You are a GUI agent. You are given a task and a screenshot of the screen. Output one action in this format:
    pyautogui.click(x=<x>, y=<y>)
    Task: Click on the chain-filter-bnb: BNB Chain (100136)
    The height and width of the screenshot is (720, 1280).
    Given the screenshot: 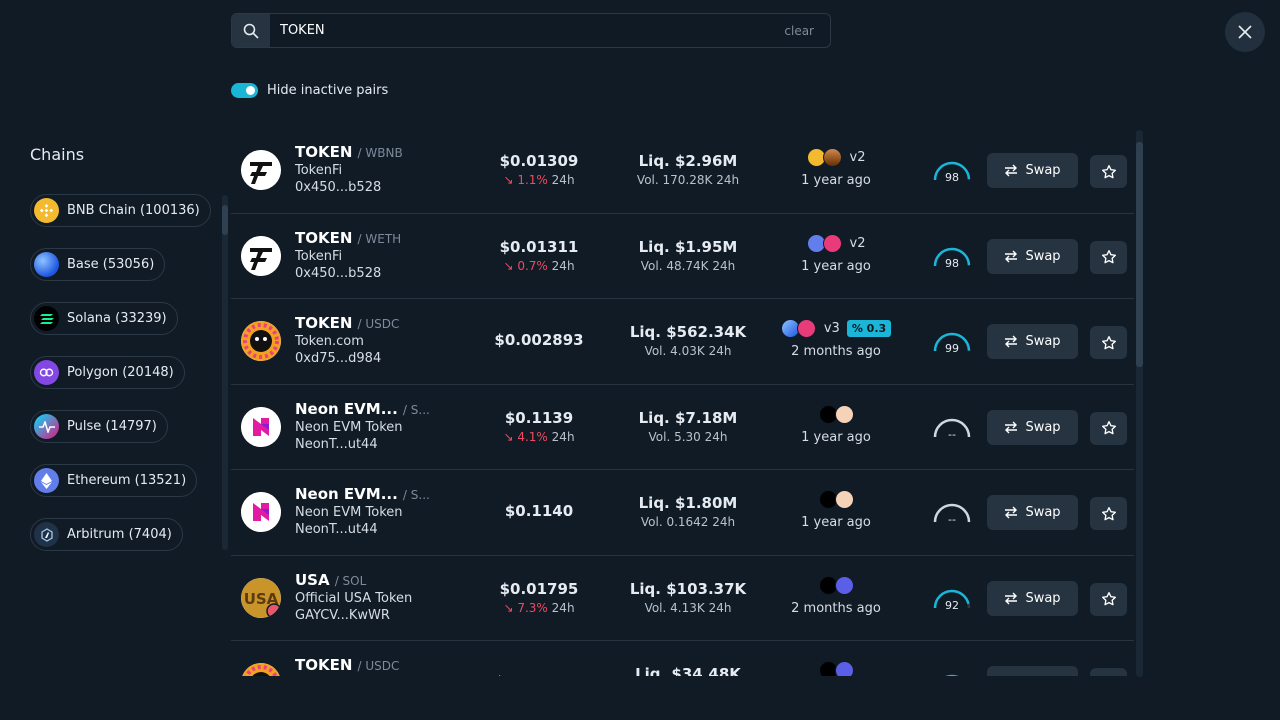 What is the action you would take?
    pyautogui.click(x=120, y=210)
    